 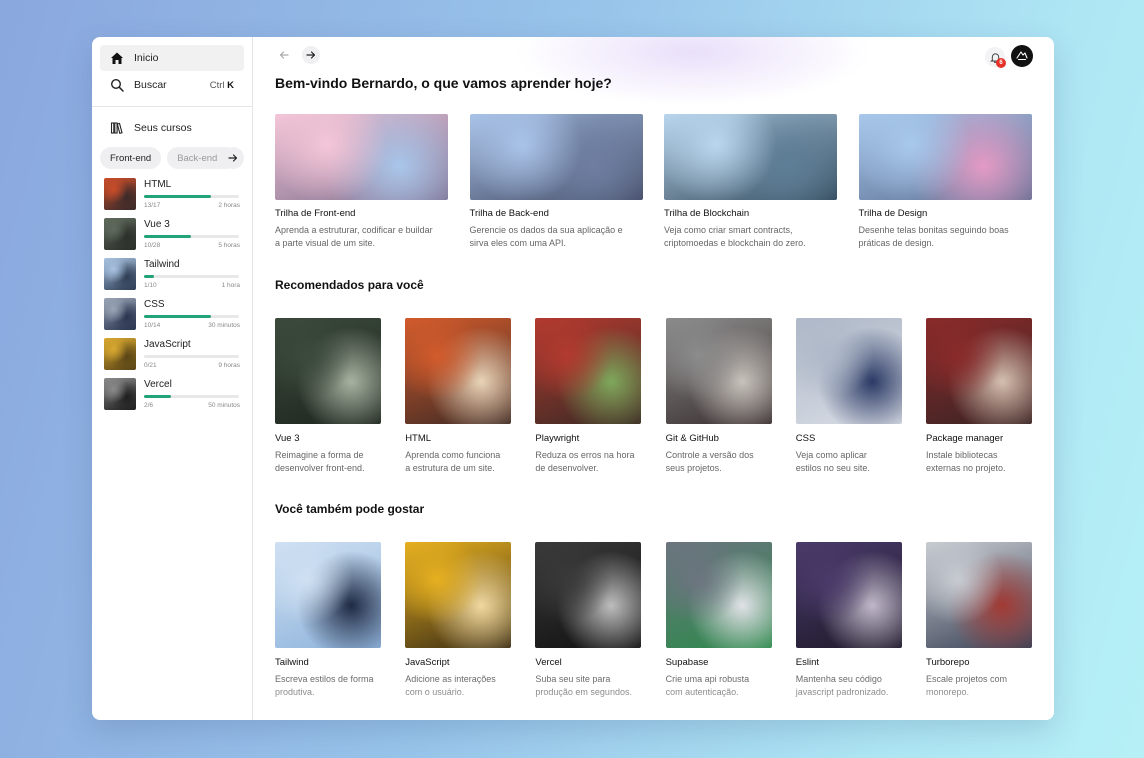 I want to click on course-card-description: produtiva., so click(x=295, y=692).